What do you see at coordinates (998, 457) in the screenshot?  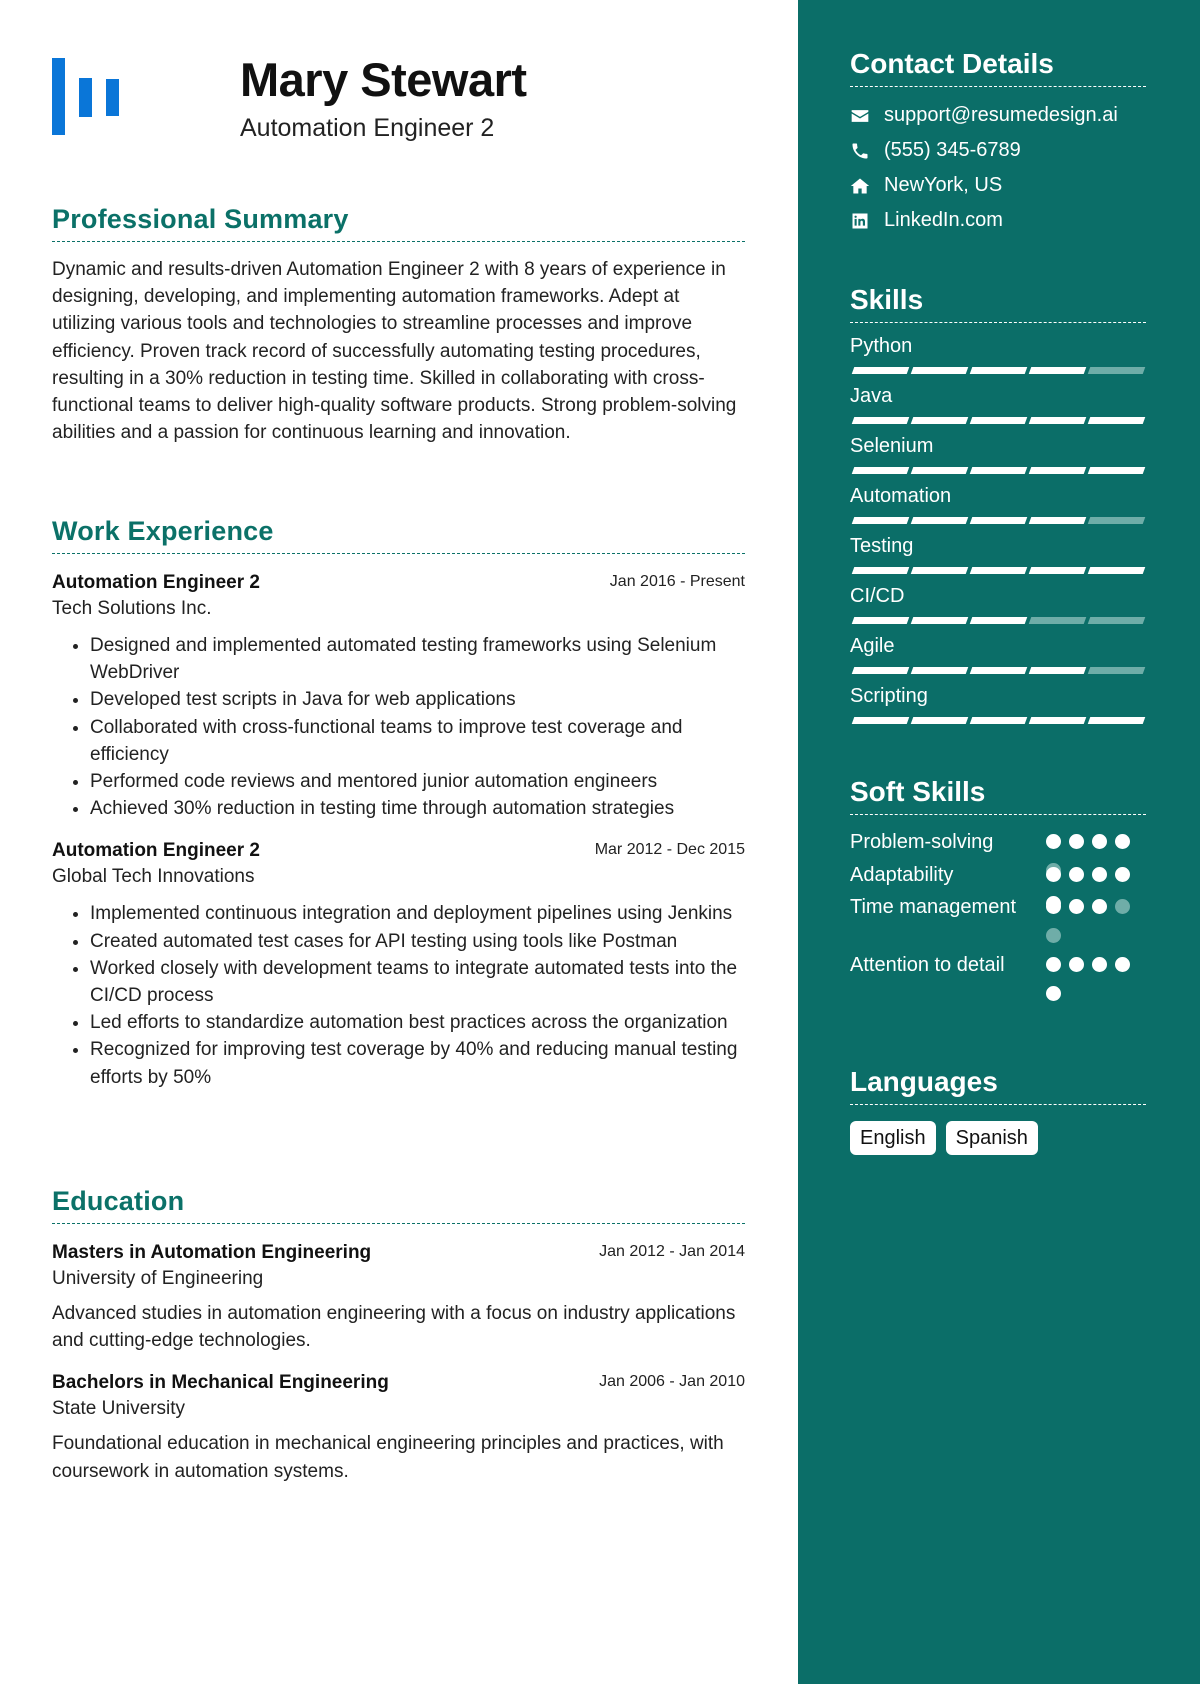 I see `skill-item: Selenium` at bounding box center [998, 457].